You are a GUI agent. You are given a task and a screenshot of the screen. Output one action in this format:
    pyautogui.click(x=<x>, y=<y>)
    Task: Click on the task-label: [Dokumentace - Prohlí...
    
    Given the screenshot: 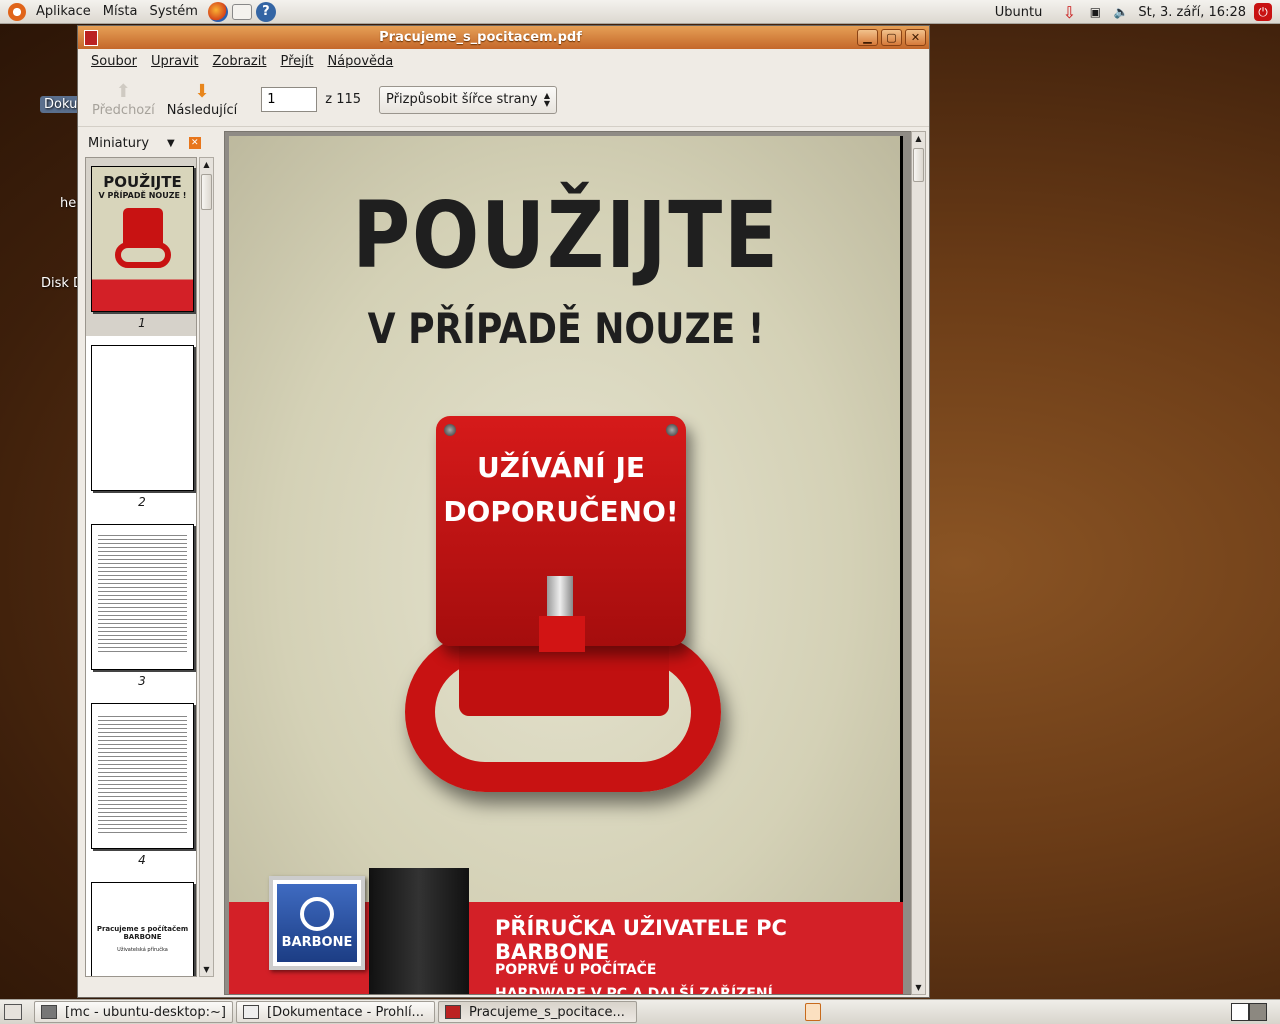 What is the action you would take?
    pyautogui.click(x=345, y=1012)
    